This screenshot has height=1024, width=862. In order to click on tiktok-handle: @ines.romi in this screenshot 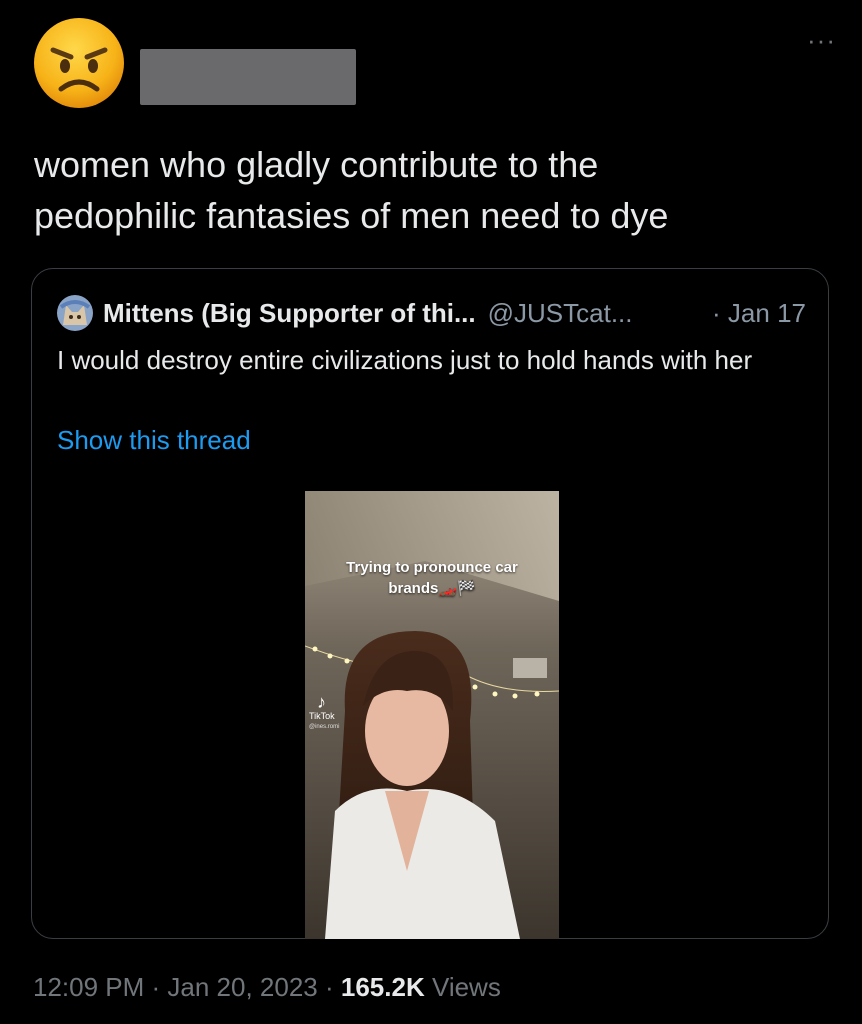, I will do `click(324, 727)`.